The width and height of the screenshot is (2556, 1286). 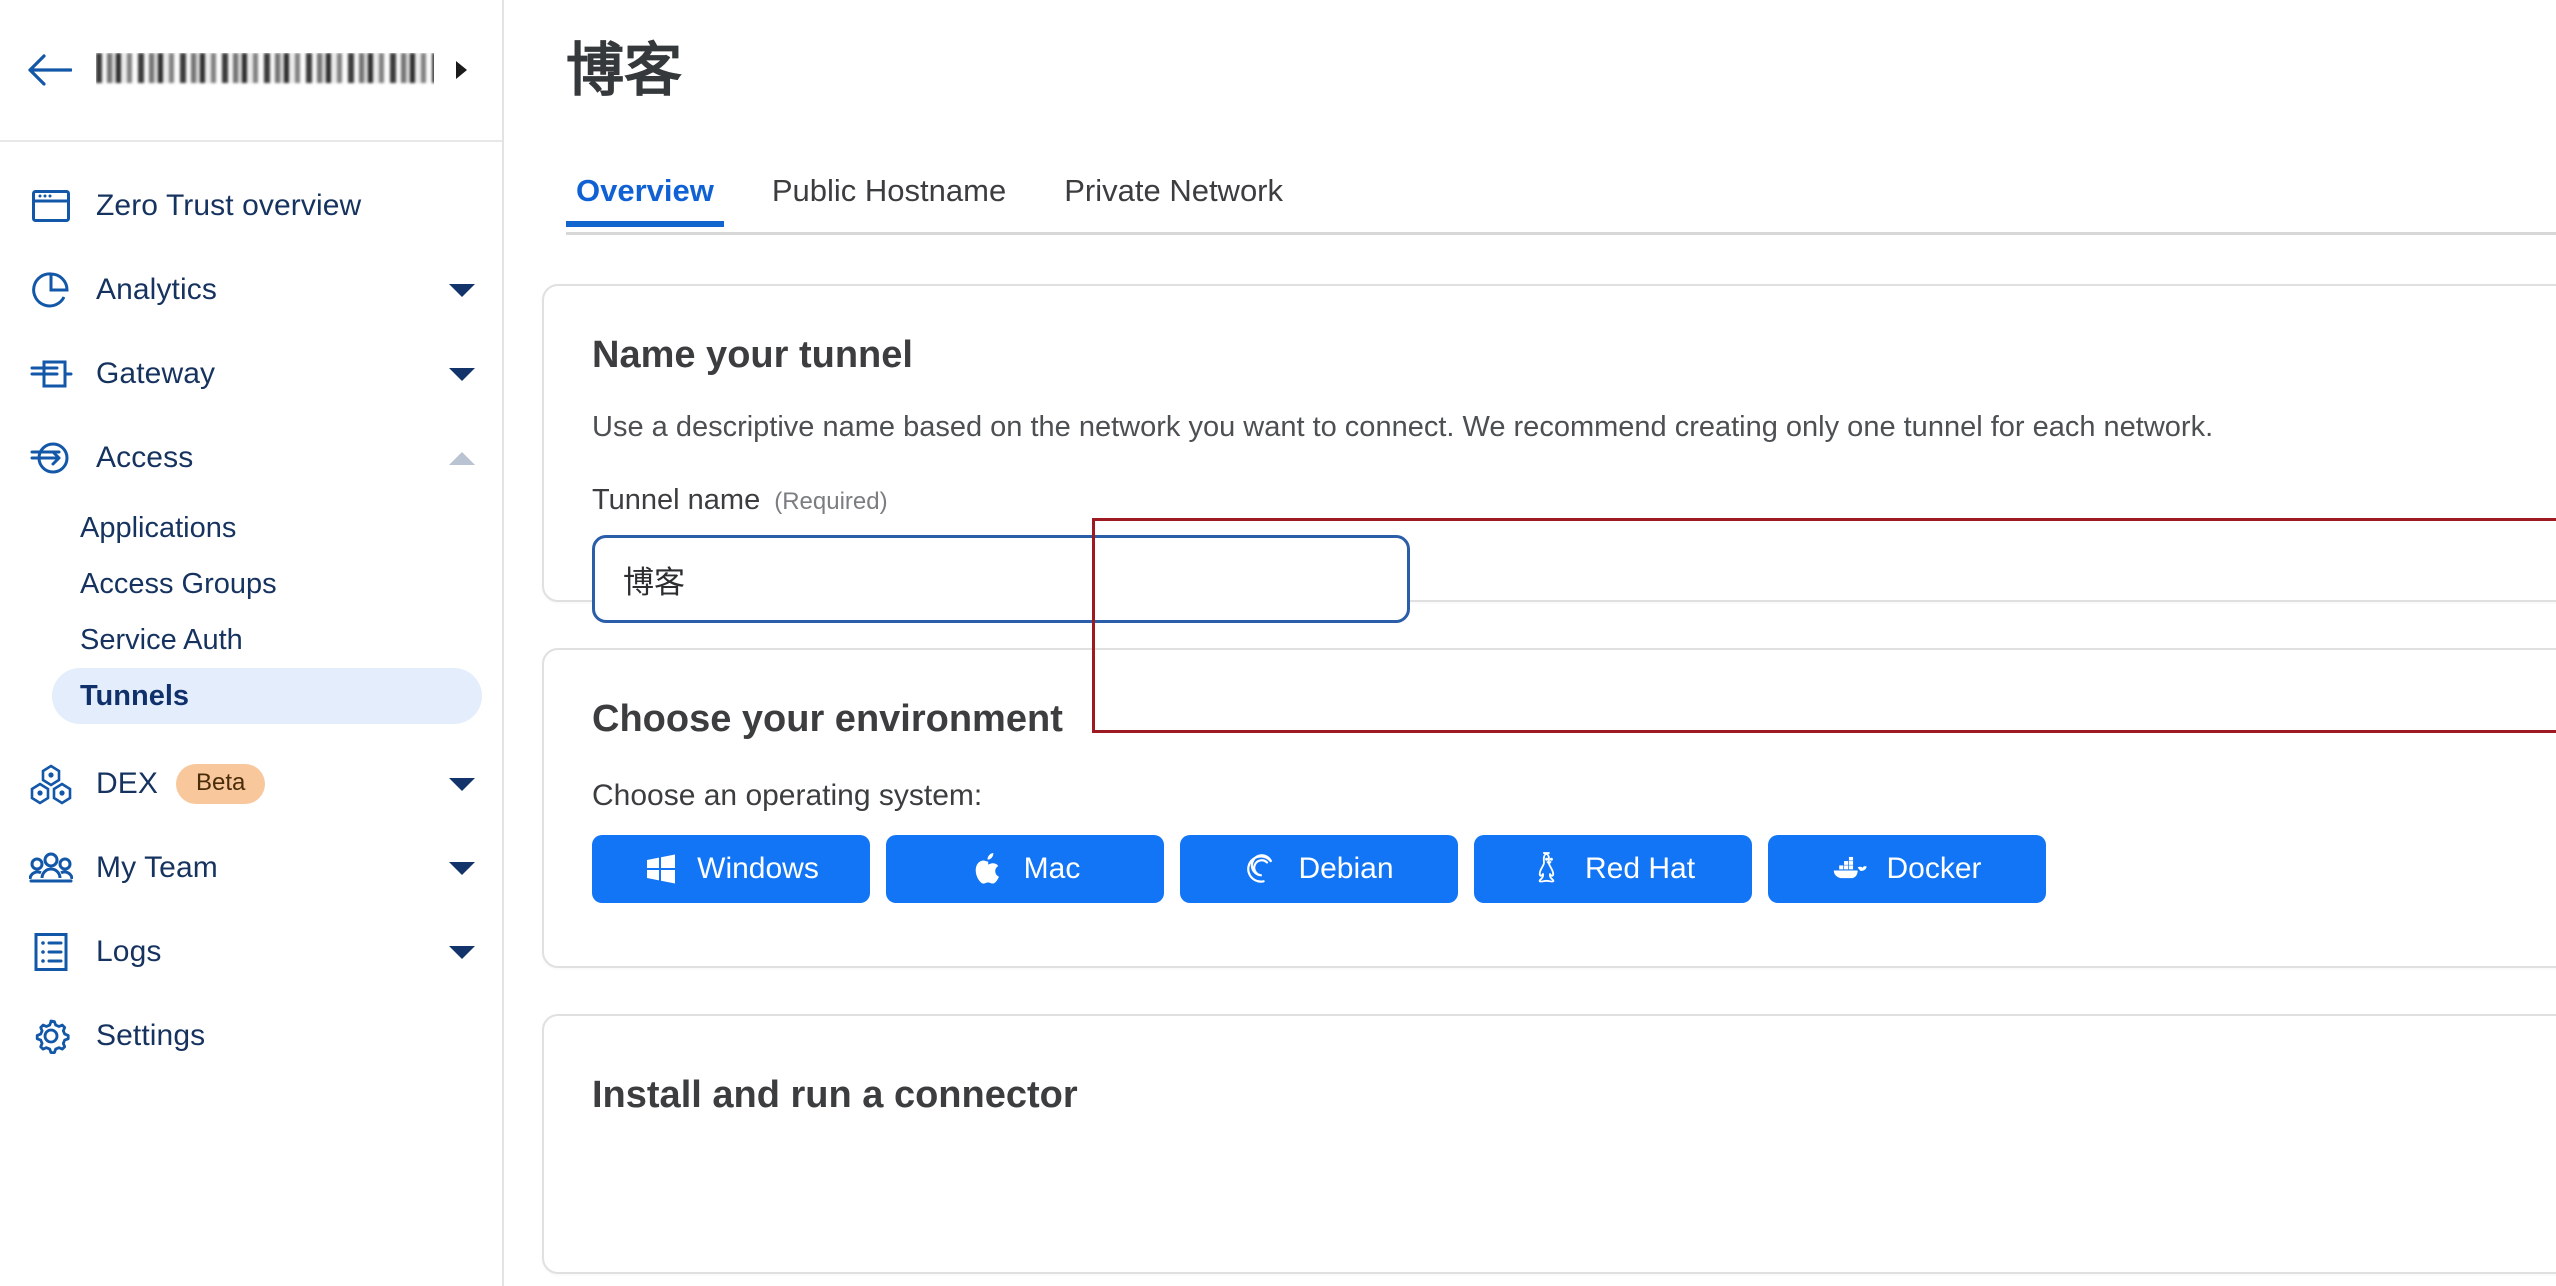 What do you see at coordinates (265, 70) in the screenshot?
I see `account-name-redacted` at bounding box center [265, 70].